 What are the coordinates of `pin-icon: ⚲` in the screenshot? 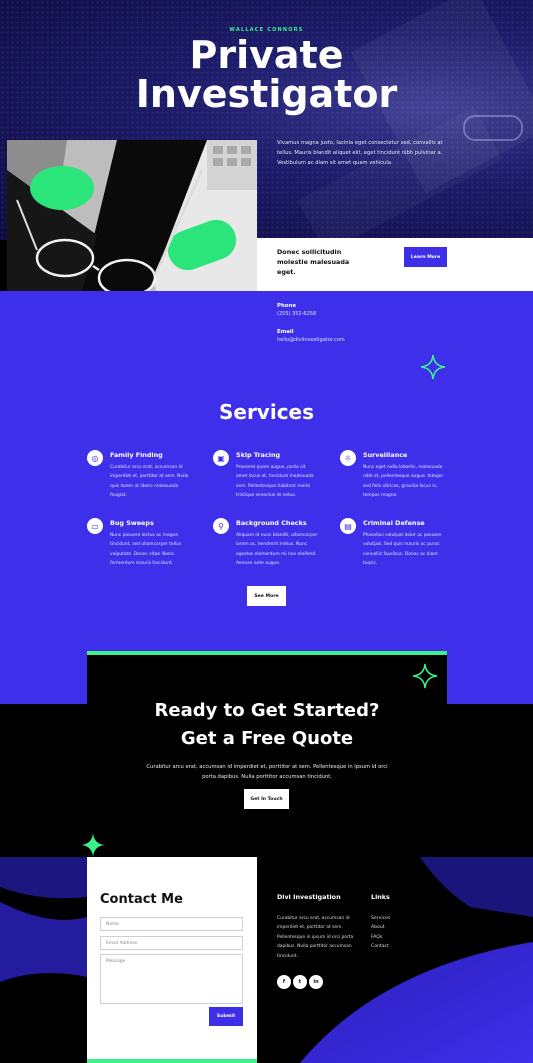 It's located at (221, 526).